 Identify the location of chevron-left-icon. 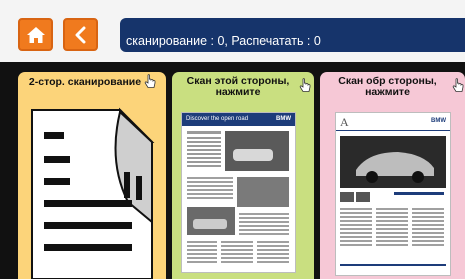
(80, 34).